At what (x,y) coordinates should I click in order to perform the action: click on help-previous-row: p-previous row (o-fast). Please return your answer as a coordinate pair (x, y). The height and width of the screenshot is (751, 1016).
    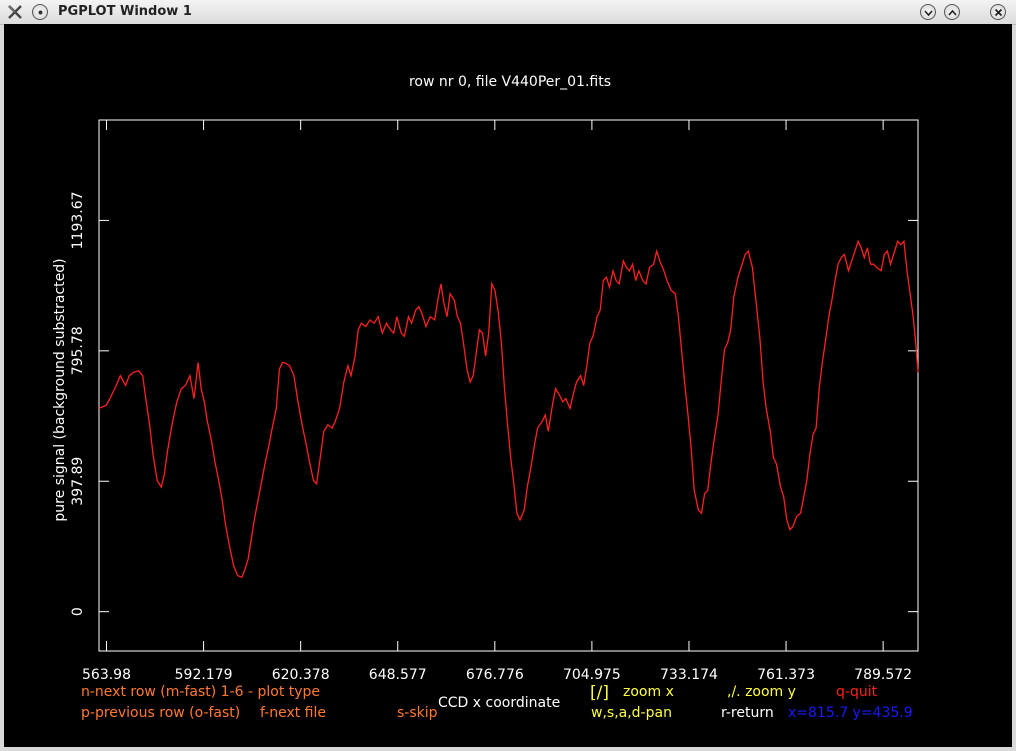
    Looking at the image, I should click on (160, 713).